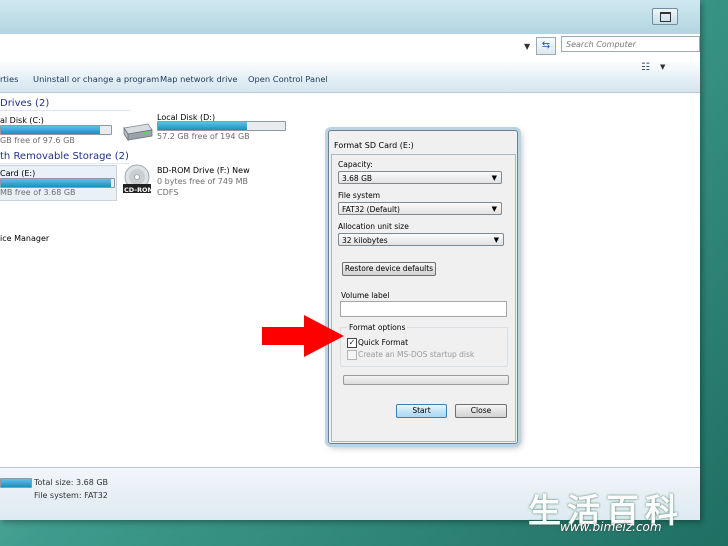 This screenshot has width=728, height=546. What do you see at coordinates (38, 192) in the screenshot?
I see `drive-e-free: MB free of 3.68 GB` at bounding box center [38, 192].